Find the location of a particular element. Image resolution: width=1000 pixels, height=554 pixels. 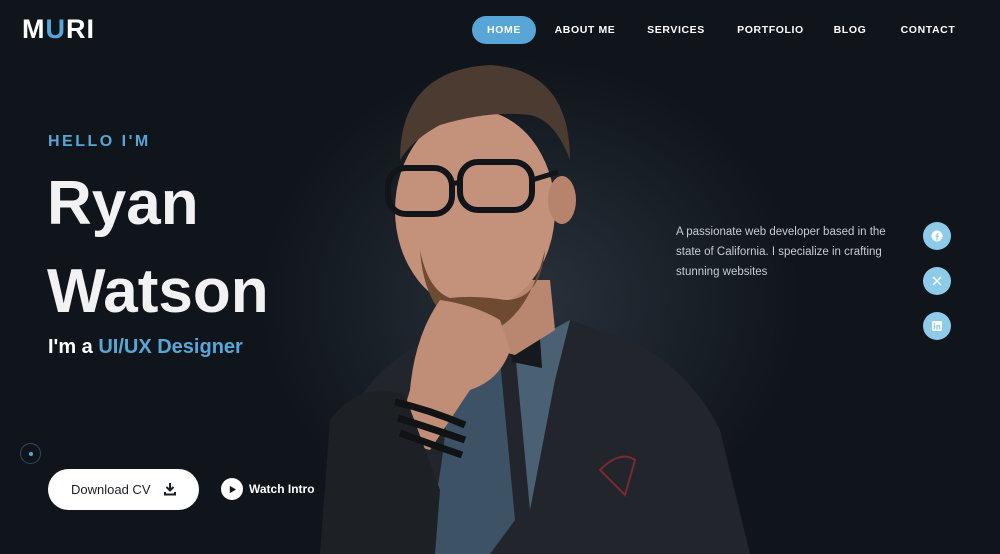

scroll-dot-icon is located at coordinates (30, 453).